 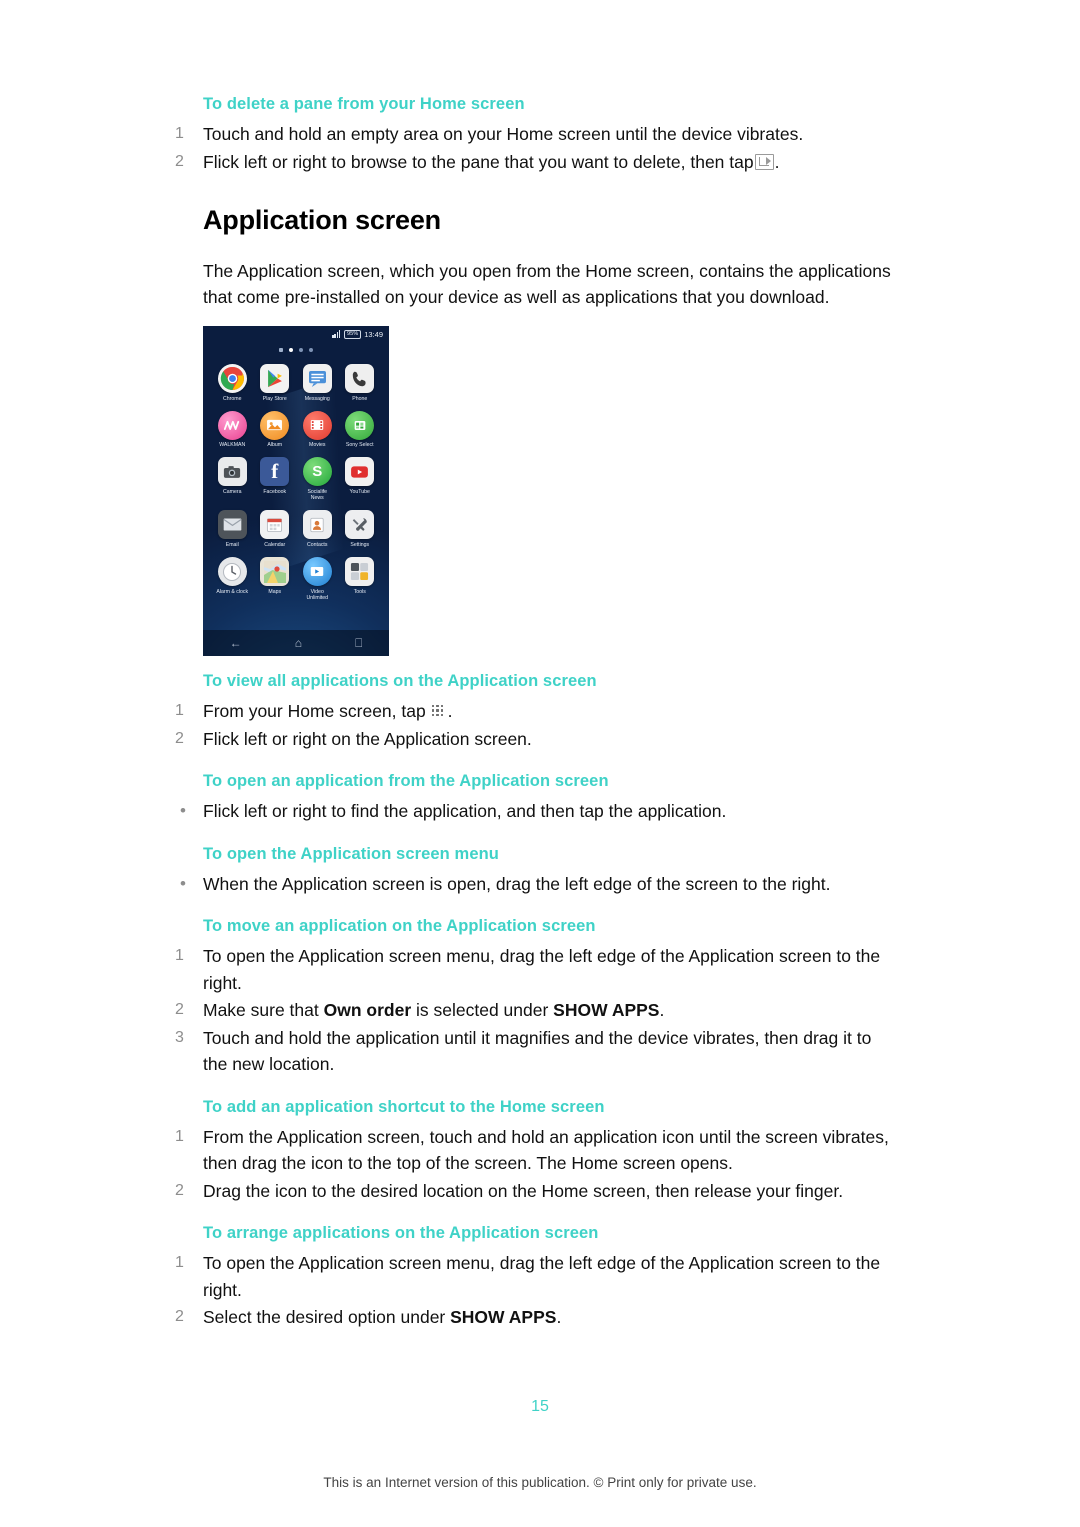 What do you see at coordinates (317, 445) in the screenshot?
I see `app-label: Movies` at bounding box center [317, 445].